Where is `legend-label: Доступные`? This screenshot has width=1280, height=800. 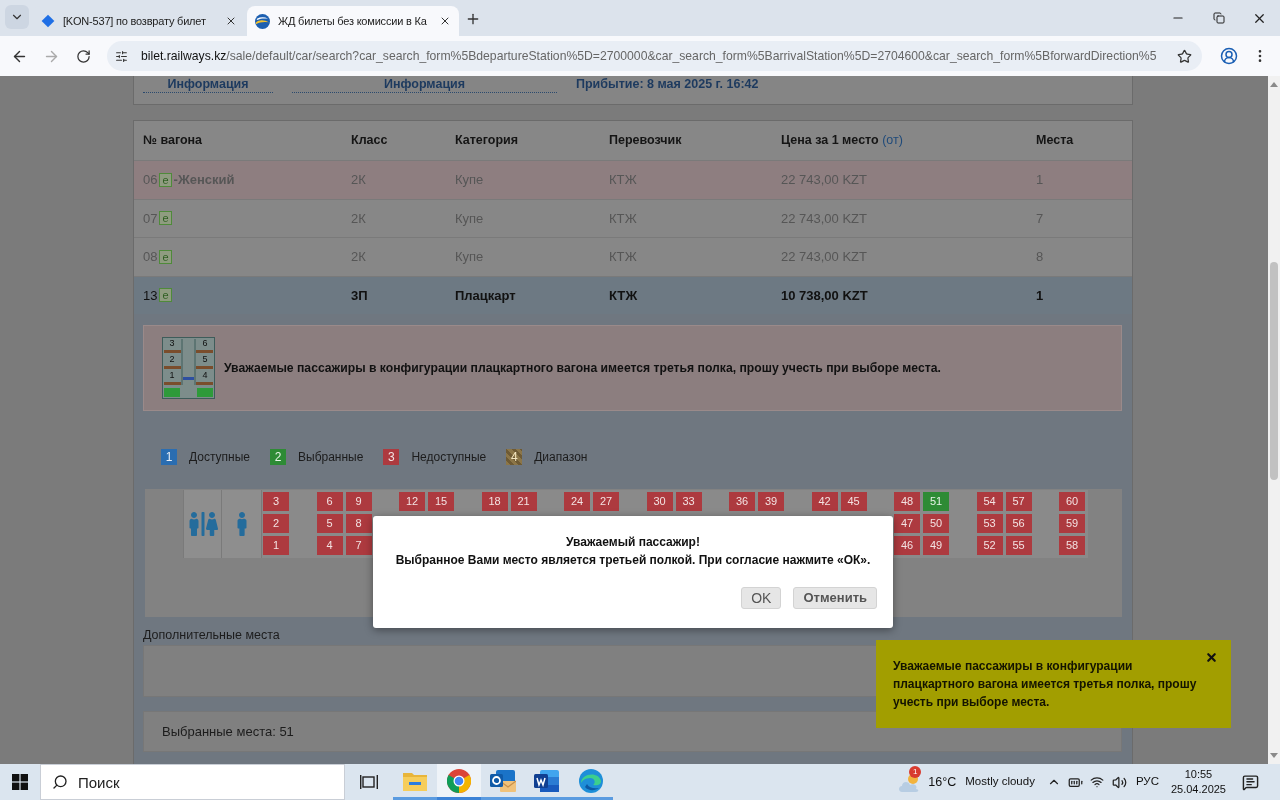 legend-label: Доступные is located at coordinates (219, 457).